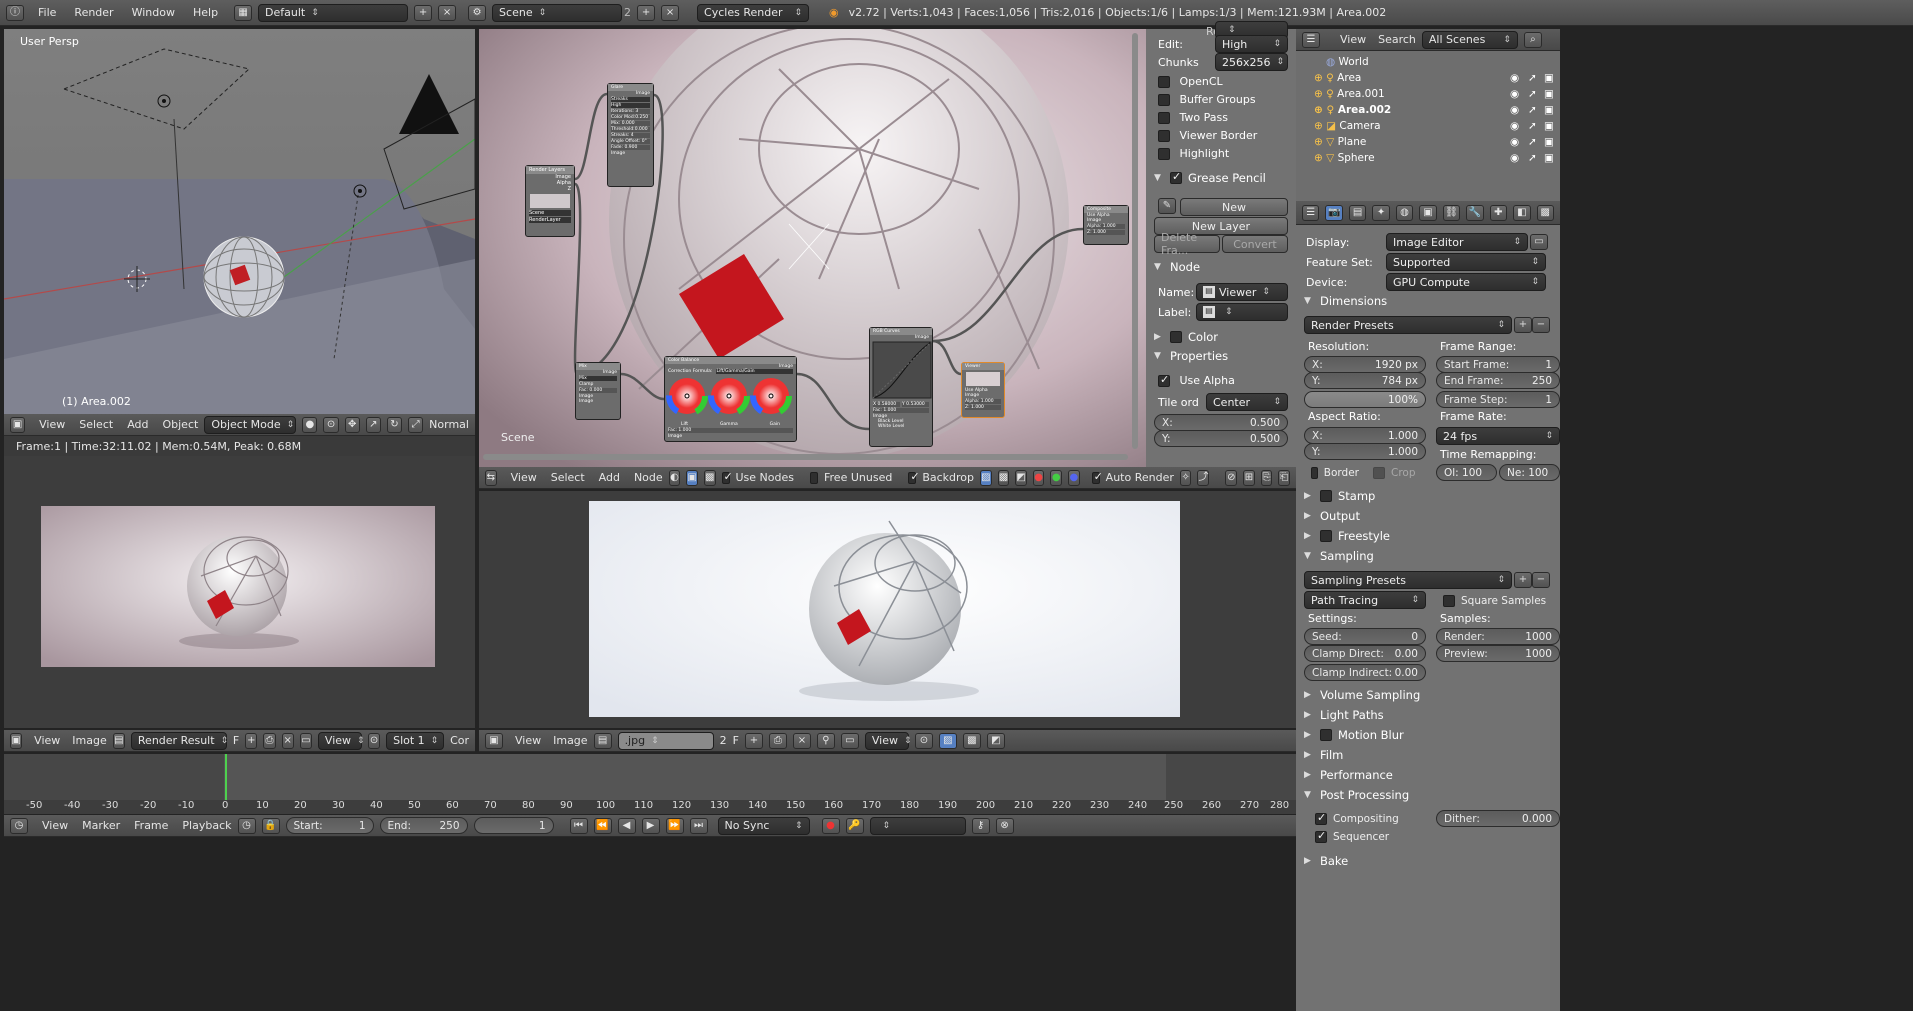  What do you see at coordinates (1429, 861) in the screenshot?
I see `bake-section: ▶ Bake` at bounding box center [1429, 861].